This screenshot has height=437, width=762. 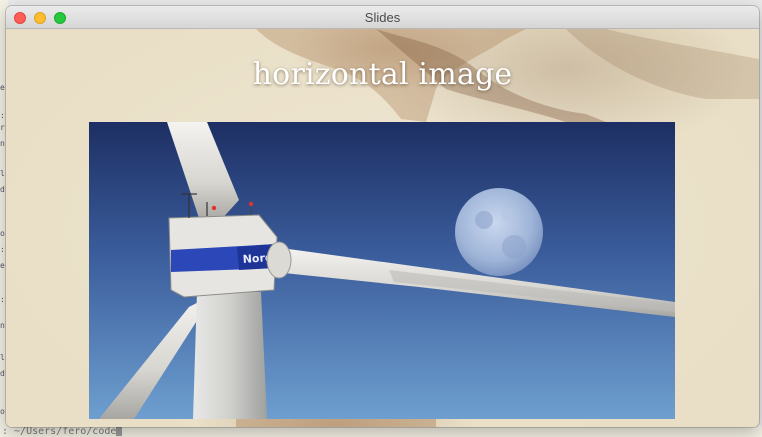 I want to click on moon, so click(x=499, y=232).